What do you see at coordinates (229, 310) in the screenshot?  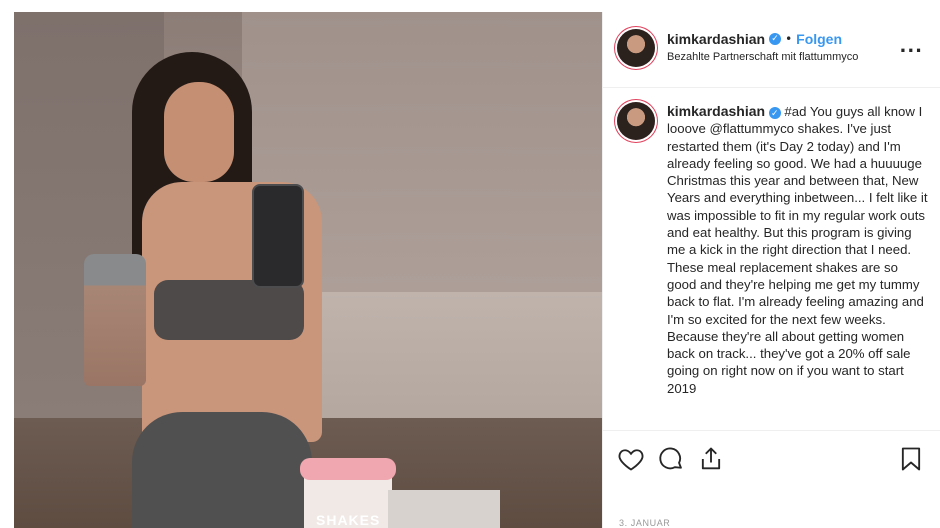 I see `photo-sports-top` at bounding box center [229, 310].